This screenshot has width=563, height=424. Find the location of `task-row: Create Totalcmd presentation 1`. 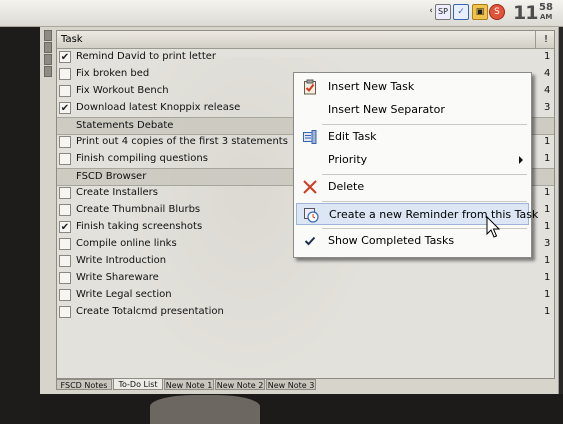

task-row: Create Totalcmd presentation 1 is located at coordinates (305, 312).